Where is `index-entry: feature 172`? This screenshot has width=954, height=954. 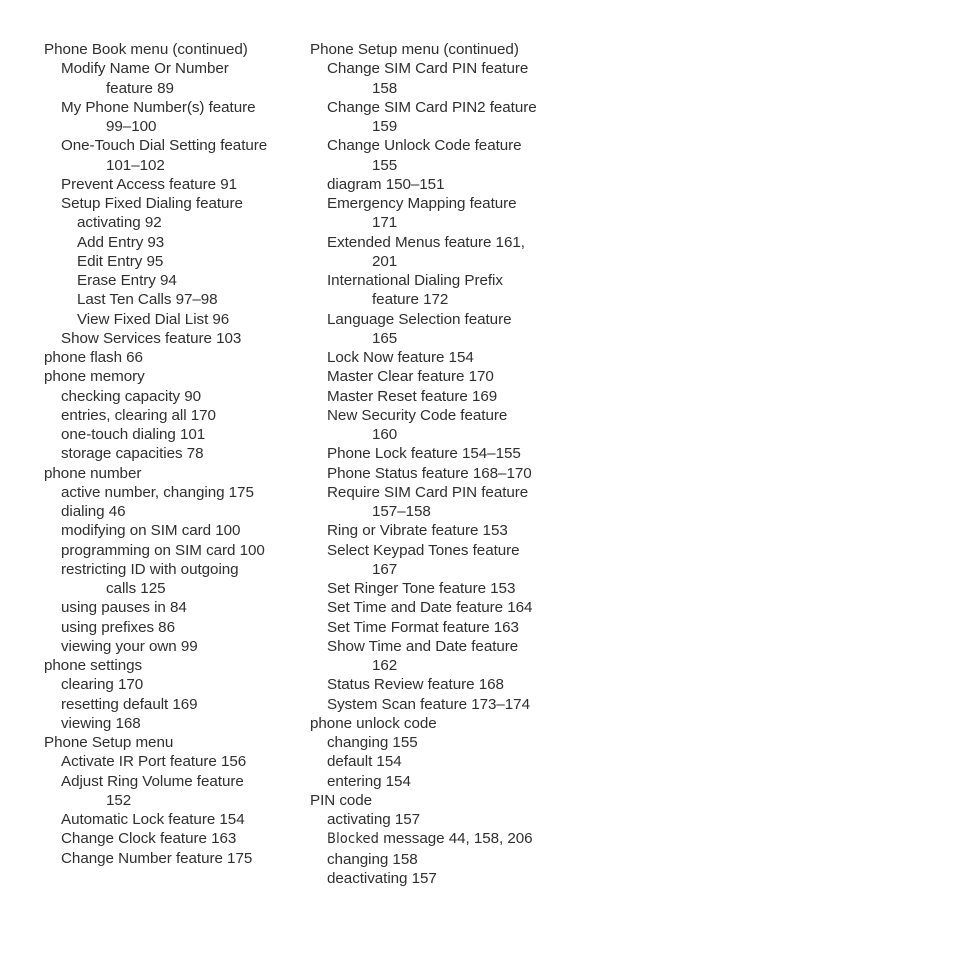
index-entry: feature 172 is located at coordinates (410, 300).